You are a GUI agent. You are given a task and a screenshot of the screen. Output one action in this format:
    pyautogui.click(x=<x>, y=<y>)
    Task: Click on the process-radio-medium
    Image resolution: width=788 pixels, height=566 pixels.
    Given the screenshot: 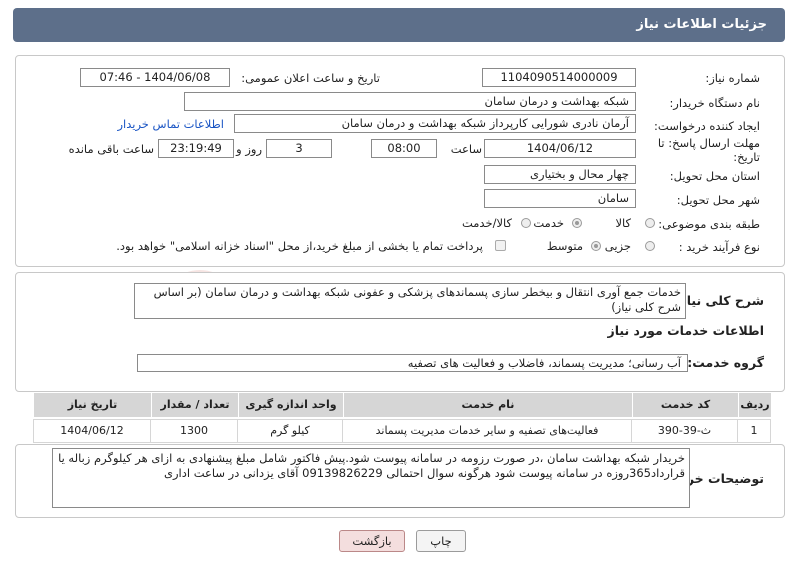 What is the action you would take?
    pyautogui.click(x=596, y=246)
    